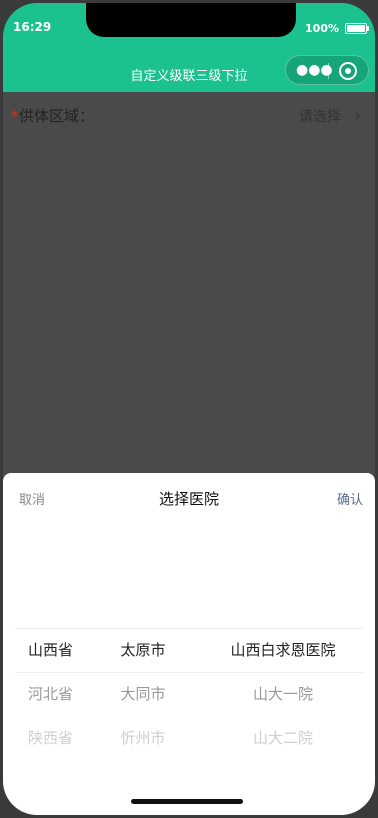 The image size is (378, 818). Describe the element at coordinates (188, 499) in the screenshot. I see `picker-title: 选择医院` at that location.